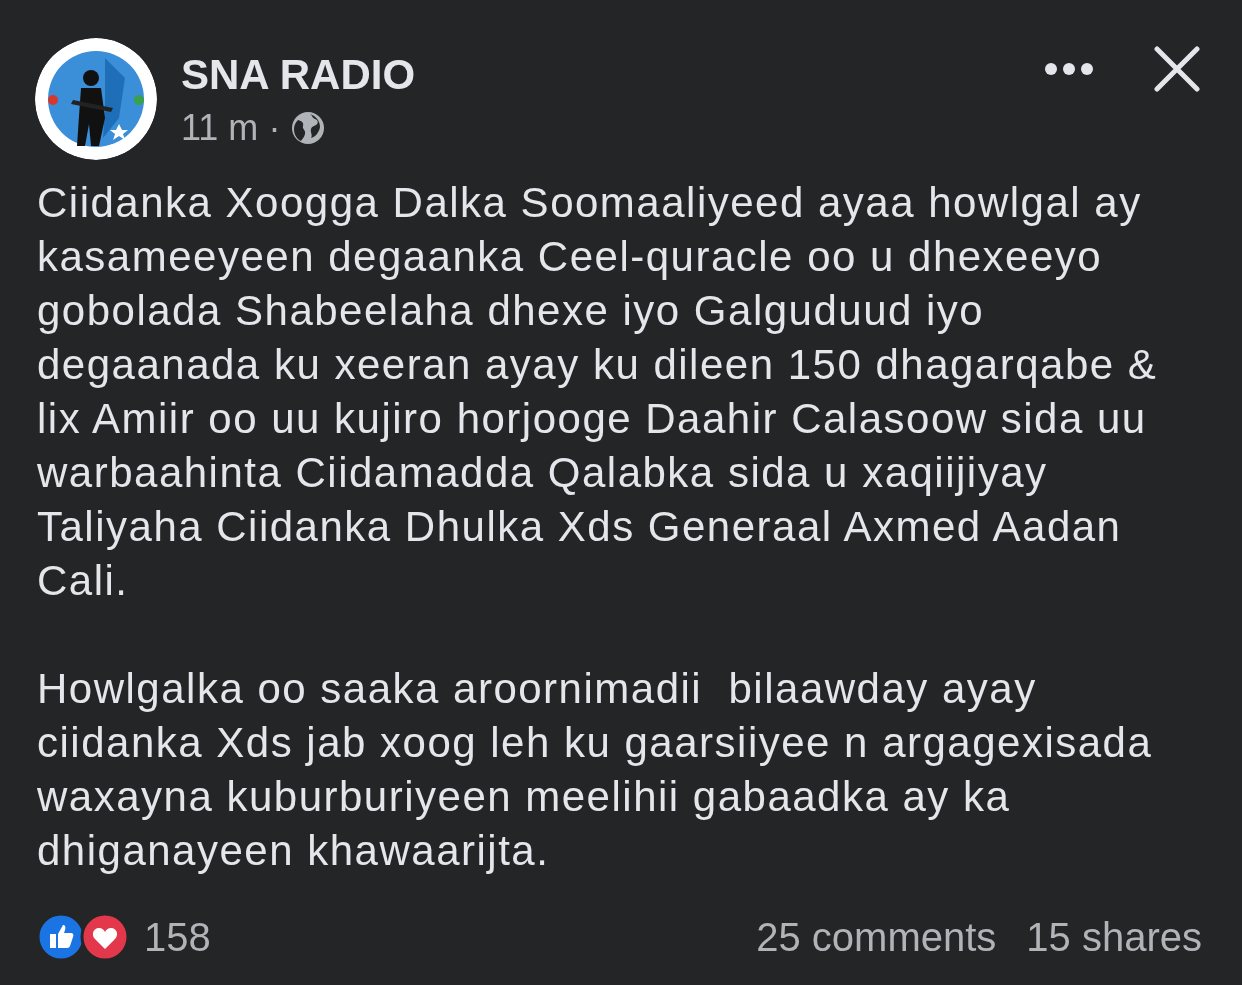 Image resolution: width=1242 pixels, height=985 pixels. Describe the element at coordinates (1069, 69) in the screenshot. I see `more-button` at that location.